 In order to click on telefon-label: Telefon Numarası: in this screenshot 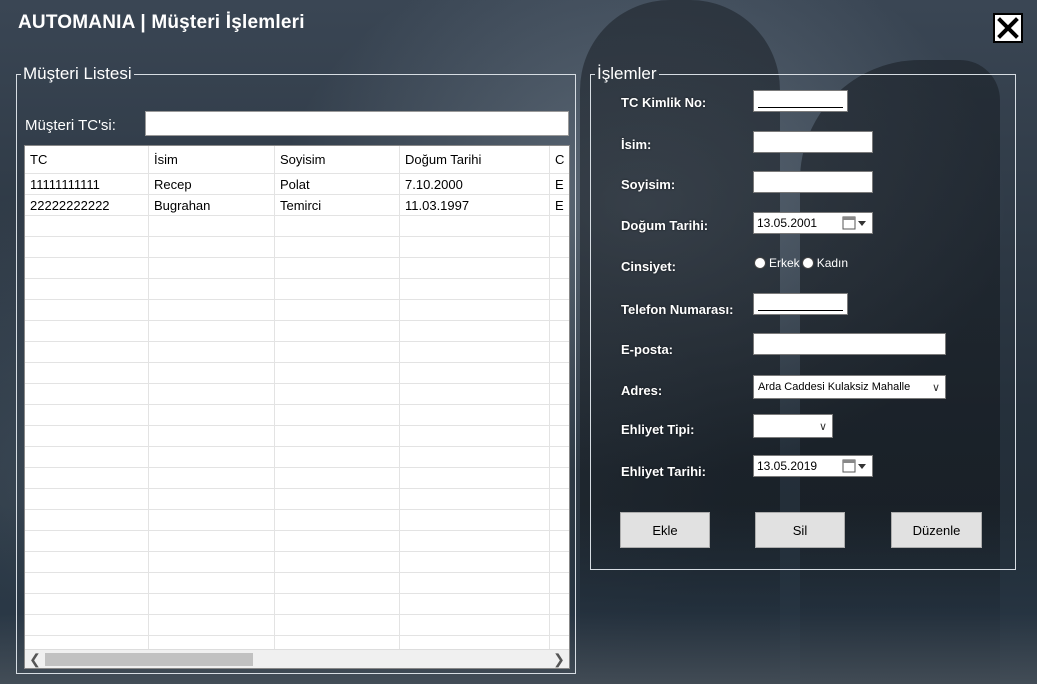, I will do `click(677, 309)`.